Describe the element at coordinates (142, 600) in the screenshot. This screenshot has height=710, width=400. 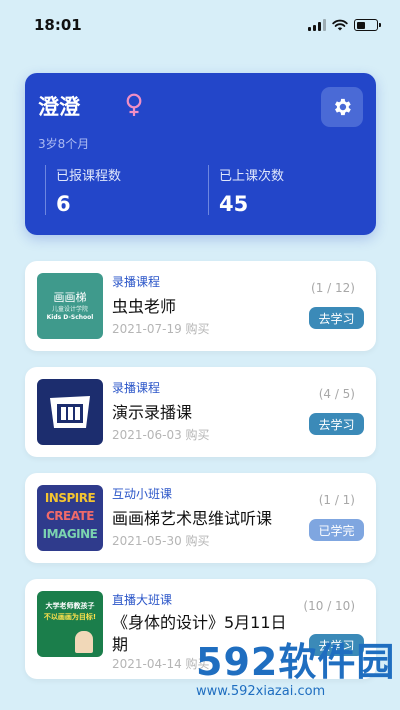
I see `course-type: 直播大班课` at that location.